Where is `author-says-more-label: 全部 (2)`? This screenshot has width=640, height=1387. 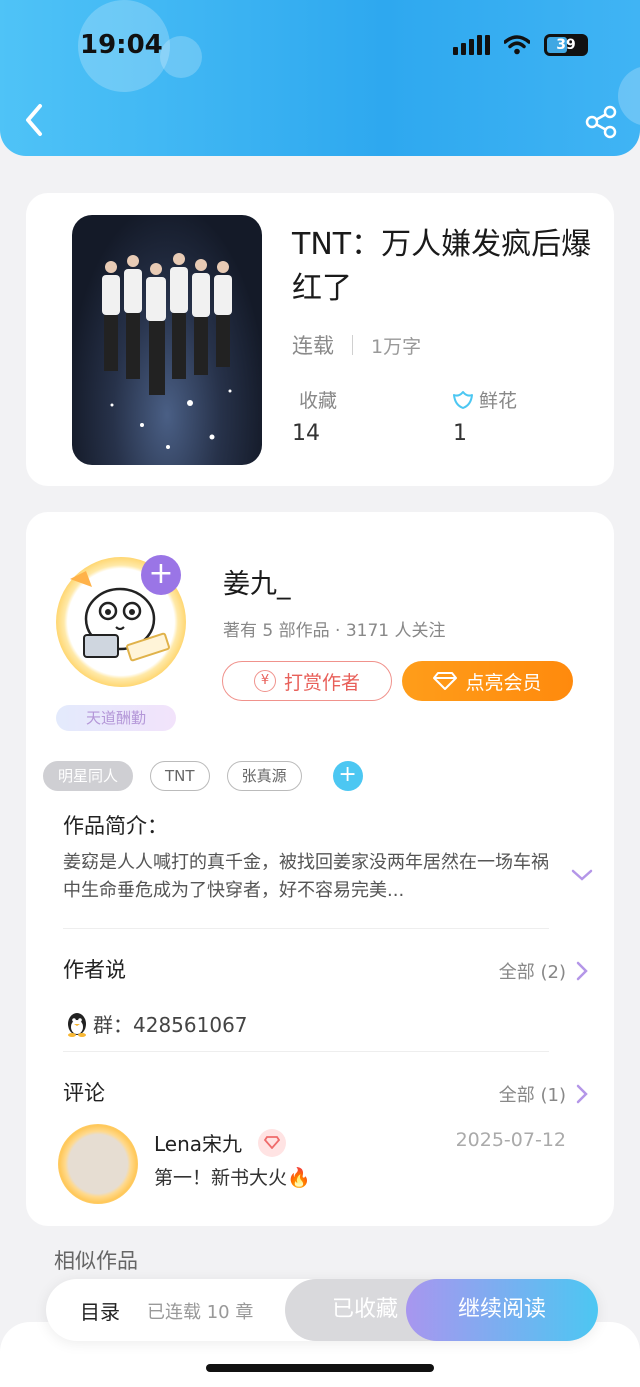
author-says-more-label: 全部 (2) is located at coordinates (532, 972).